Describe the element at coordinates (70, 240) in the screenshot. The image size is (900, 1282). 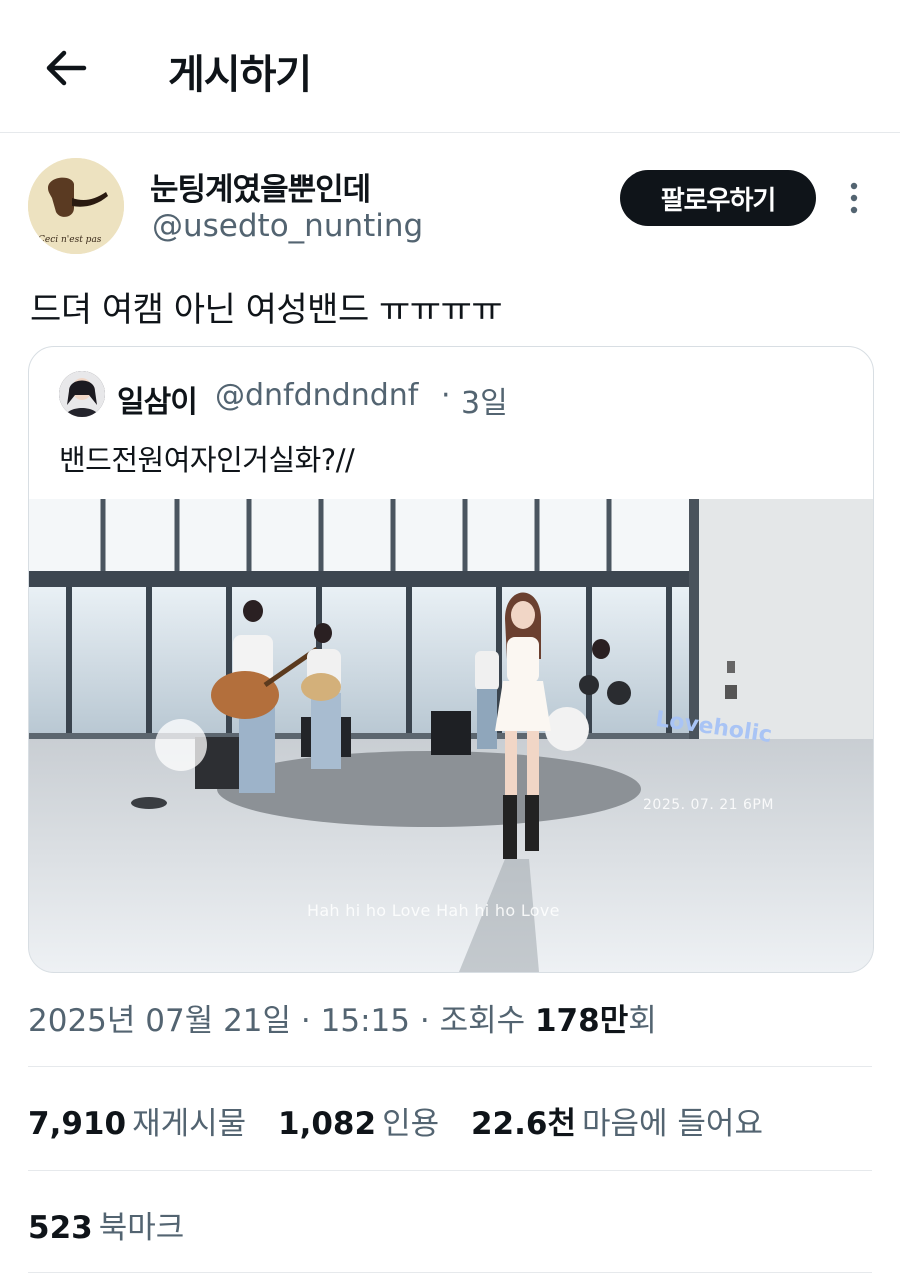
I see `avatar-lettering: Ceci n'est pas` at that location.